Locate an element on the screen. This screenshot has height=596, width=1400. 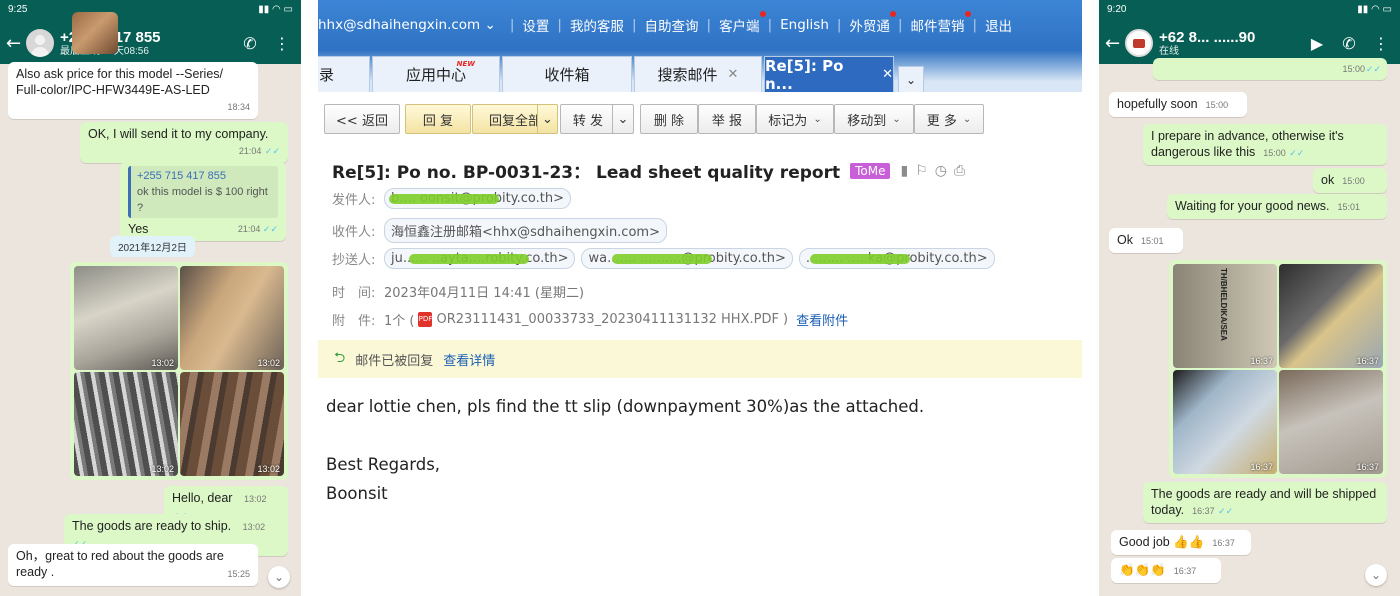
nav-client: 客户端 is located at coordinates (742, 23).